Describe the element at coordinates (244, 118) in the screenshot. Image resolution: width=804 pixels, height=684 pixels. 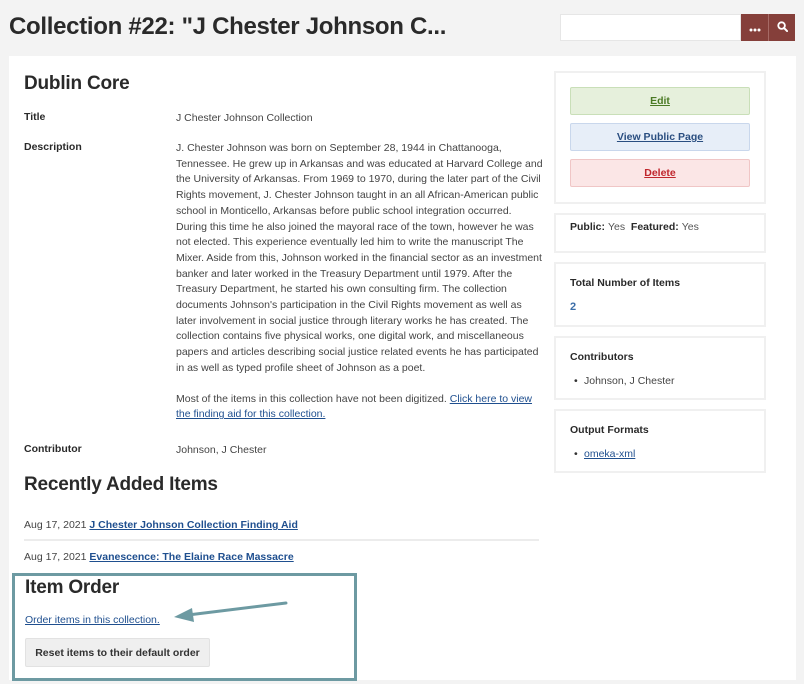
I see `title-value: J Chester Johnson Collection` at that location.